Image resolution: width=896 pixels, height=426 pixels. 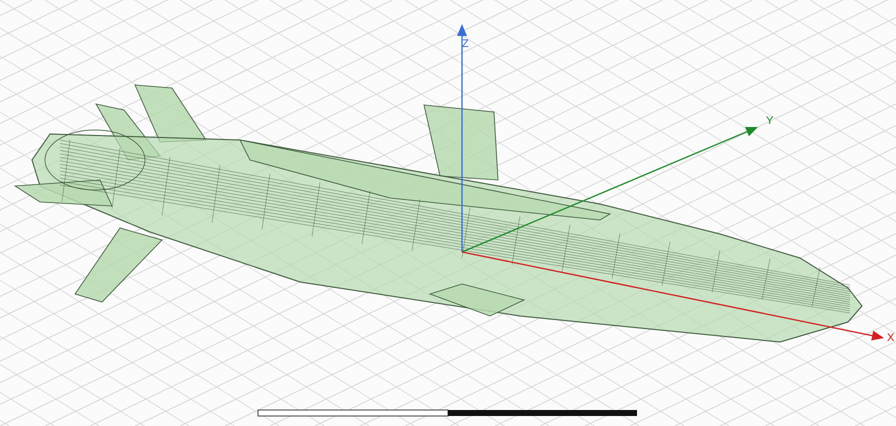 What do you see at coordinates (890, 338) in the screenshot?
I see `axis-label: X` at bounding box center [890, 338].